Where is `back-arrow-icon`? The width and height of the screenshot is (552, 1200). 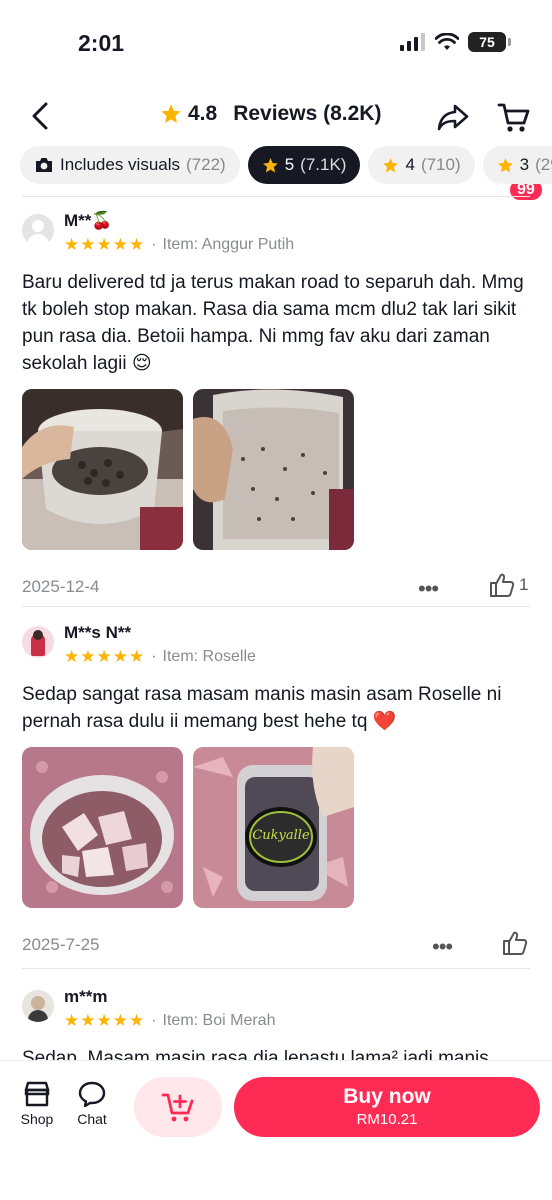
back-arrow-icon is located at coordinates (40, 116).